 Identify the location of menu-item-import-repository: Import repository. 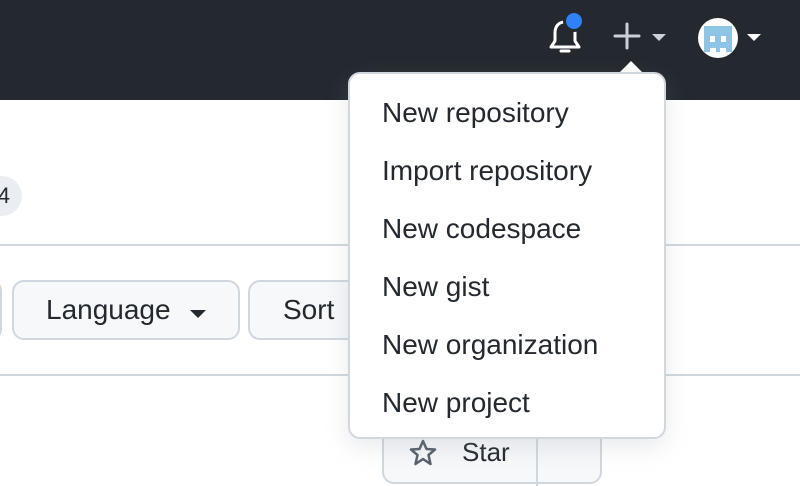
(507, 171).